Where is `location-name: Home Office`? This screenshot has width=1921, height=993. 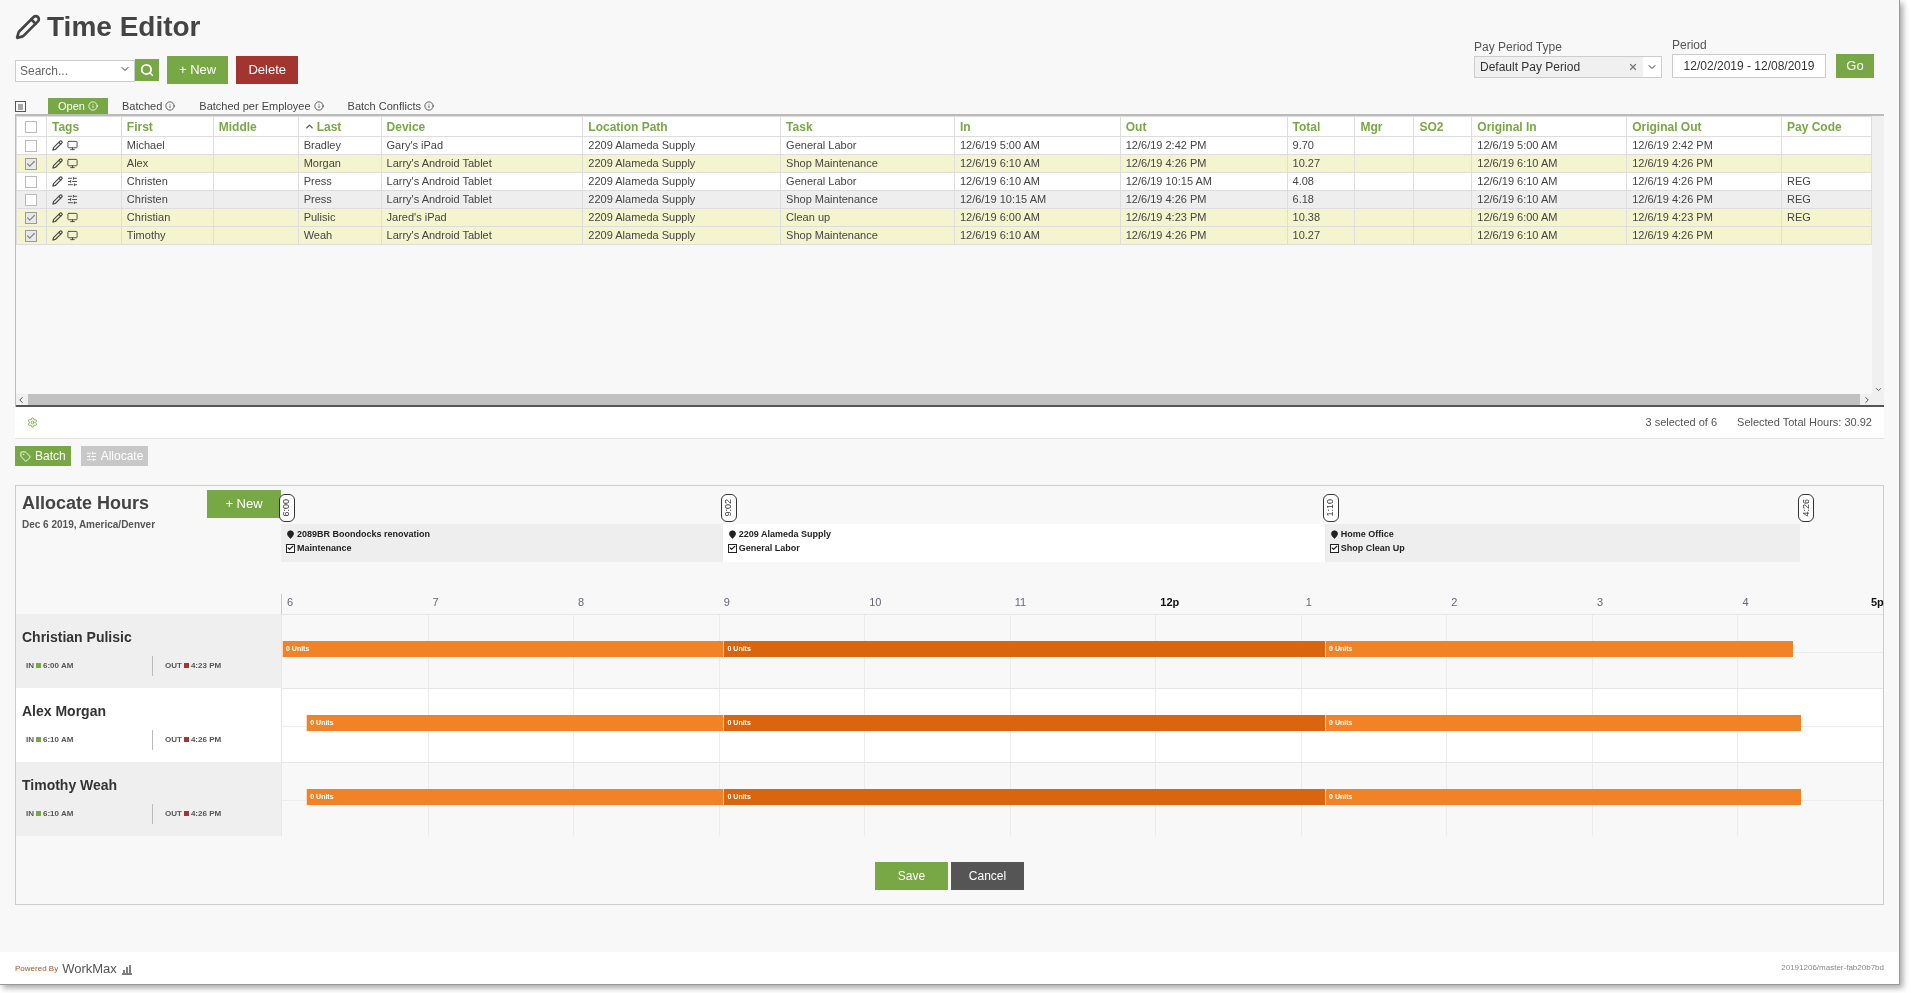 location-name: Home Office is located at coordinates (1367, 534).